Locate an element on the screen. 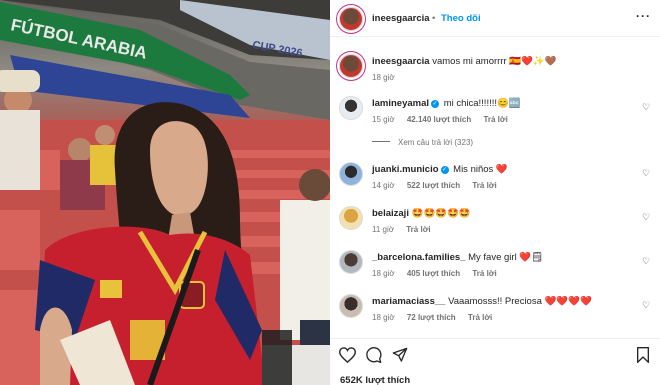 The image size is (660, 385). caption-time: 18 giờ is located at coordinates (388, 77).